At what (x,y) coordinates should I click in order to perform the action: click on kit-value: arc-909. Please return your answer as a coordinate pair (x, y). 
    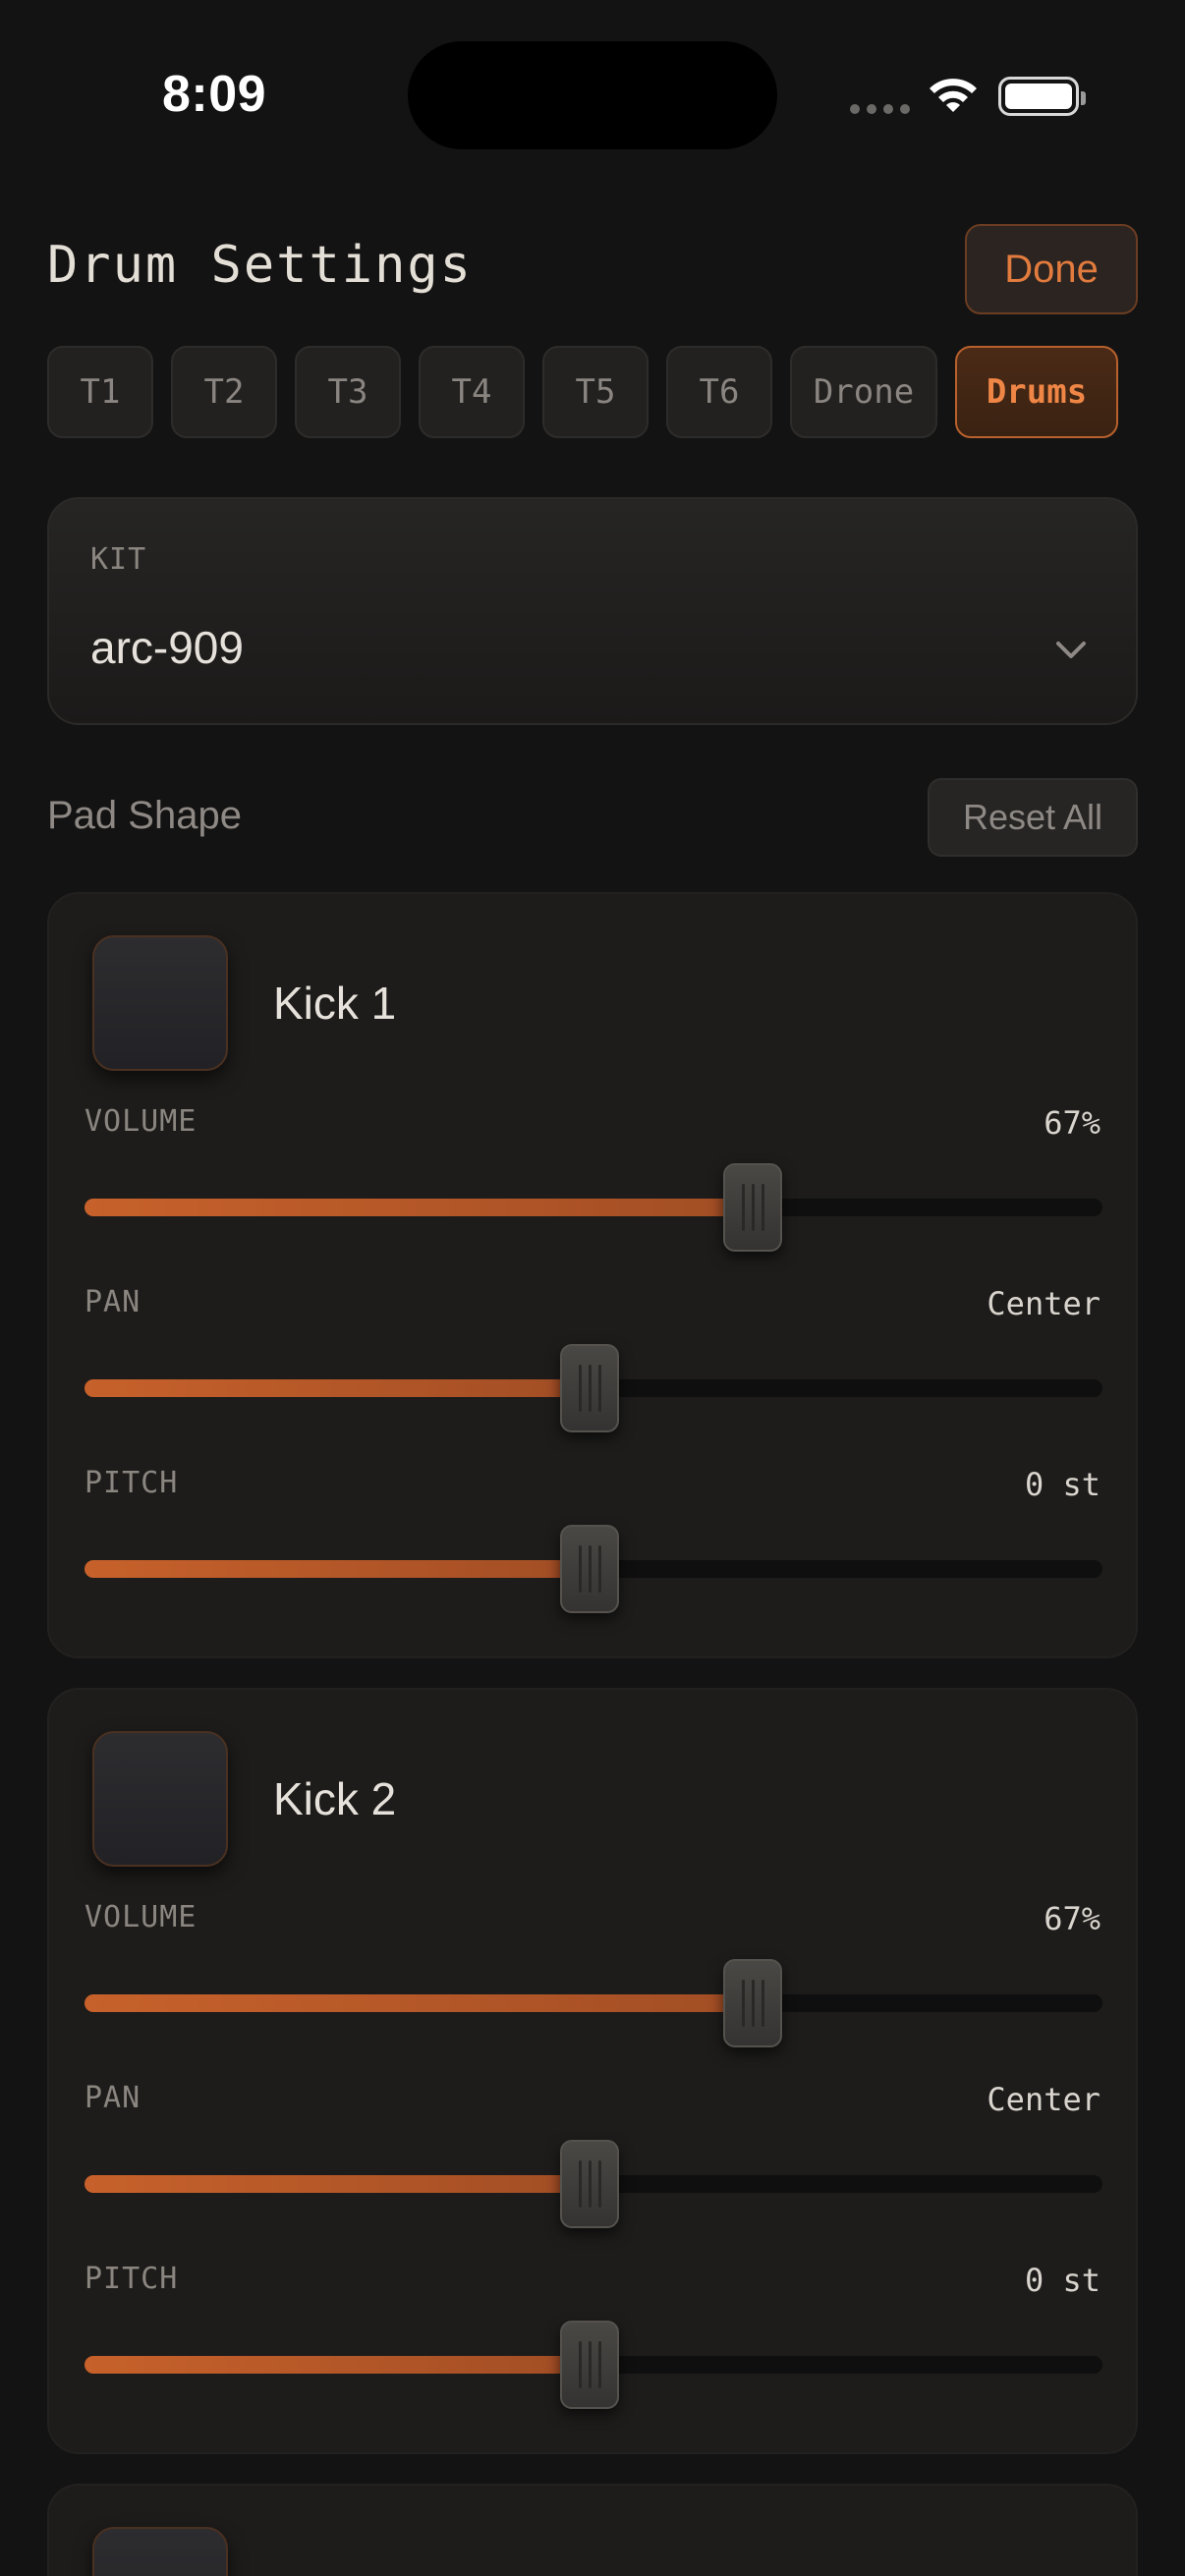
    Looking at the image, I should click on (167, 647).